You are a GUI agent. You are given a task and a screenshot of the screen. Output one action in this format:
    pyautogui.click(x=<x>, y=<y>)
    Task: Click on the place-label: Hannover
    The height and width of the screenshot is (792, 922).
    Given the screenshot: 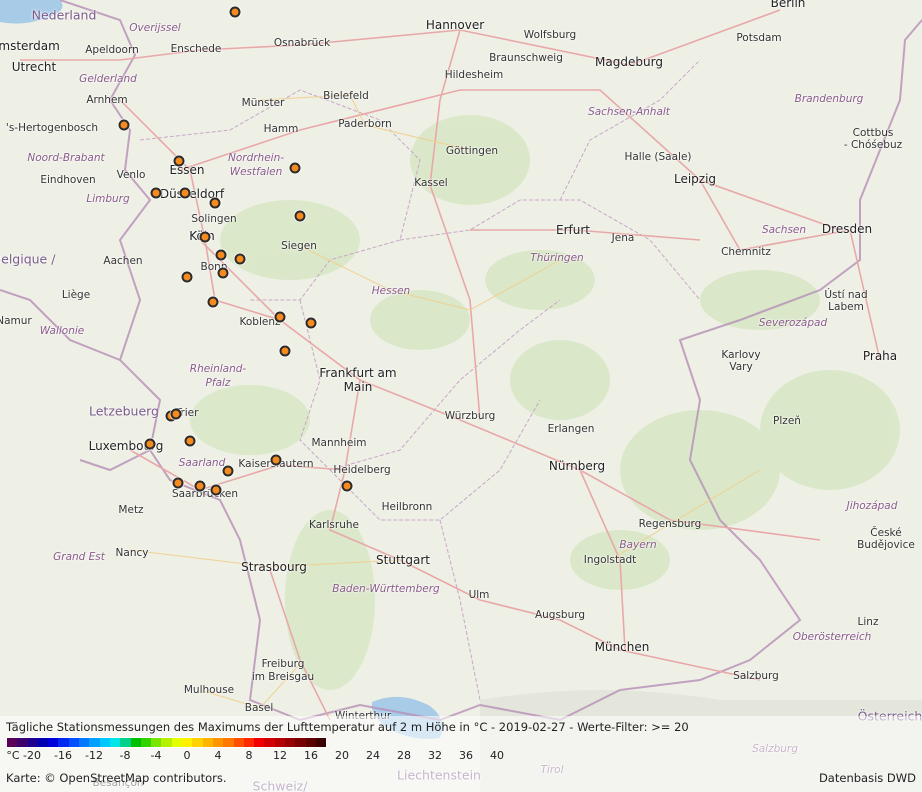 What is the action you would take?
    pyautogui.click(x=455, y=25)
    